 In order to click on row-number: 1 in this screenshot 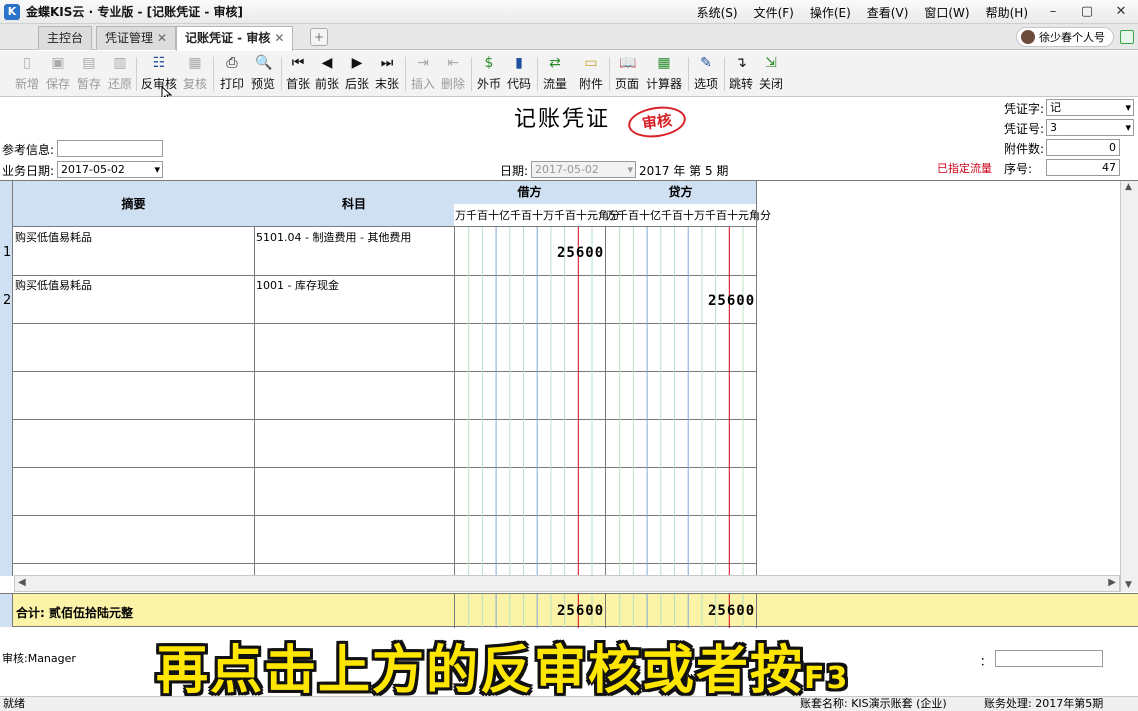, I will do `click(7, 252)`.